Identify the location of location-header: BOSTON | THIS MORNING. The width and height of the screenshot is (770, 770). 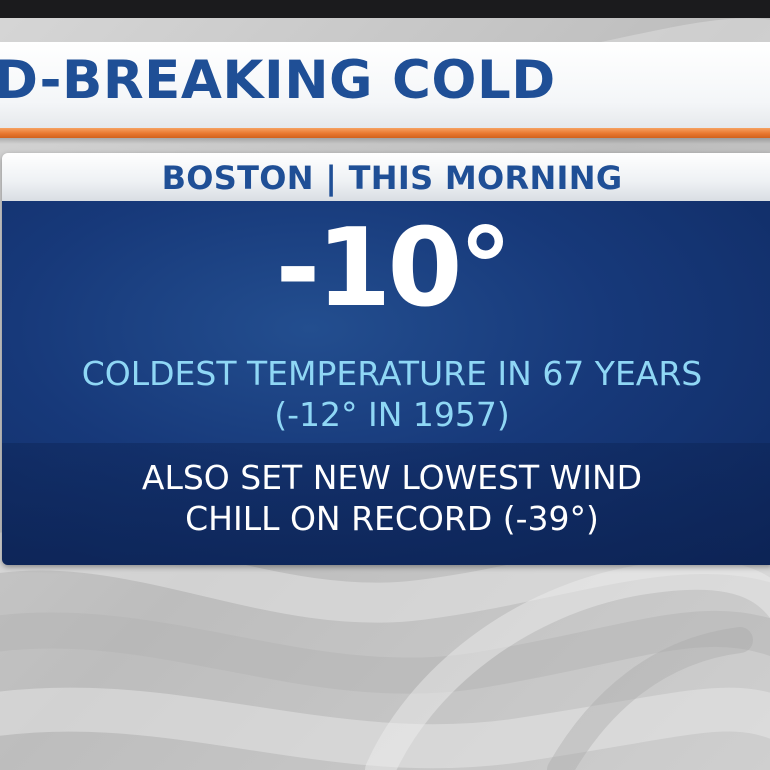
(386, 177).